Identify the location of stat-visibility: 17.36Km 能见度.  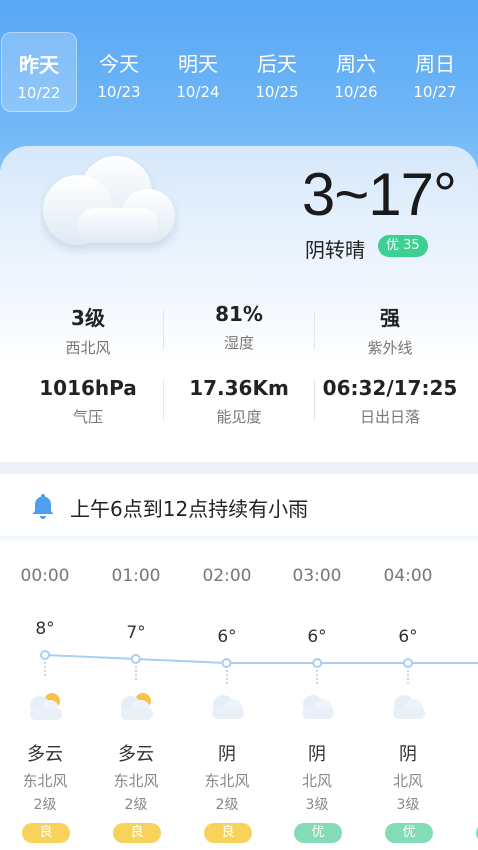
(239, 401).